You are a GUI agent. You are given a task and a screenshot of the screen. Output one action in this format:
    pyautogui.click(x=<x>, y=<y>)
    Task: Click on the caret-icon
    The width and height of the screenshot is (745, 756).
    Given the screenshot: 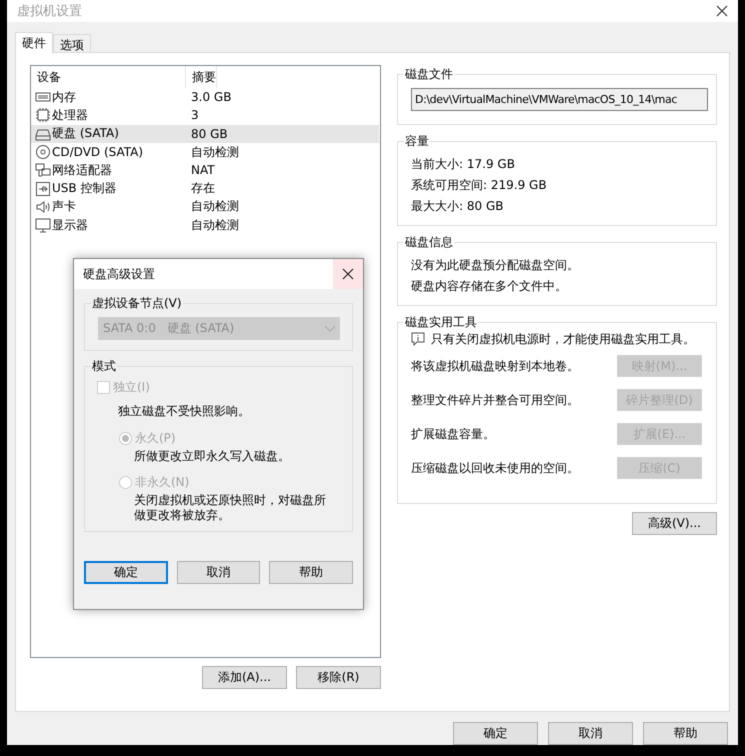 What is the action you would take?
    pyautogui.click(x=330, y=329)
    